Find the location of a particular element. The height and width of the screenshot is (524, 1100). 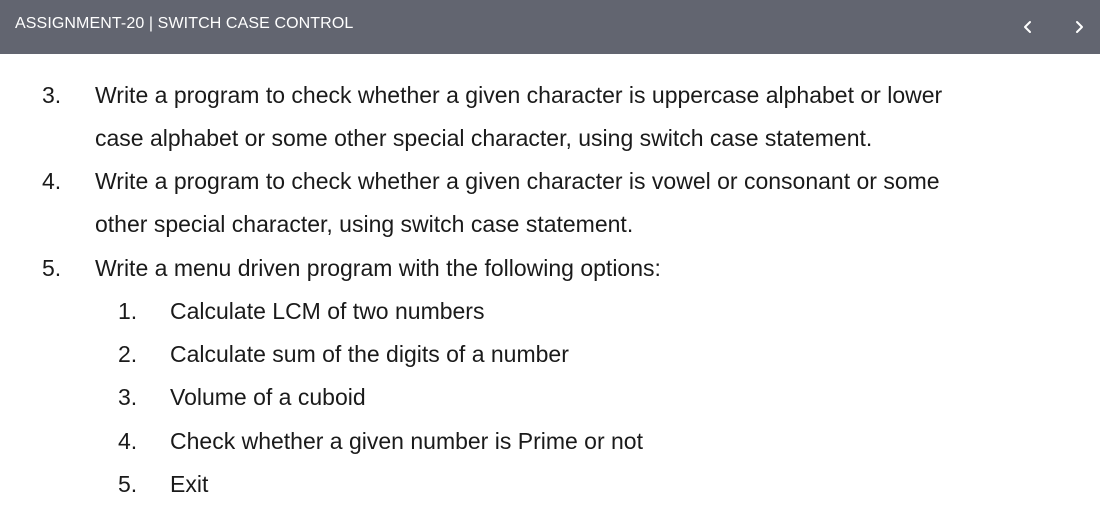

chevron-left-icon is located at coordinates (1027, 27).